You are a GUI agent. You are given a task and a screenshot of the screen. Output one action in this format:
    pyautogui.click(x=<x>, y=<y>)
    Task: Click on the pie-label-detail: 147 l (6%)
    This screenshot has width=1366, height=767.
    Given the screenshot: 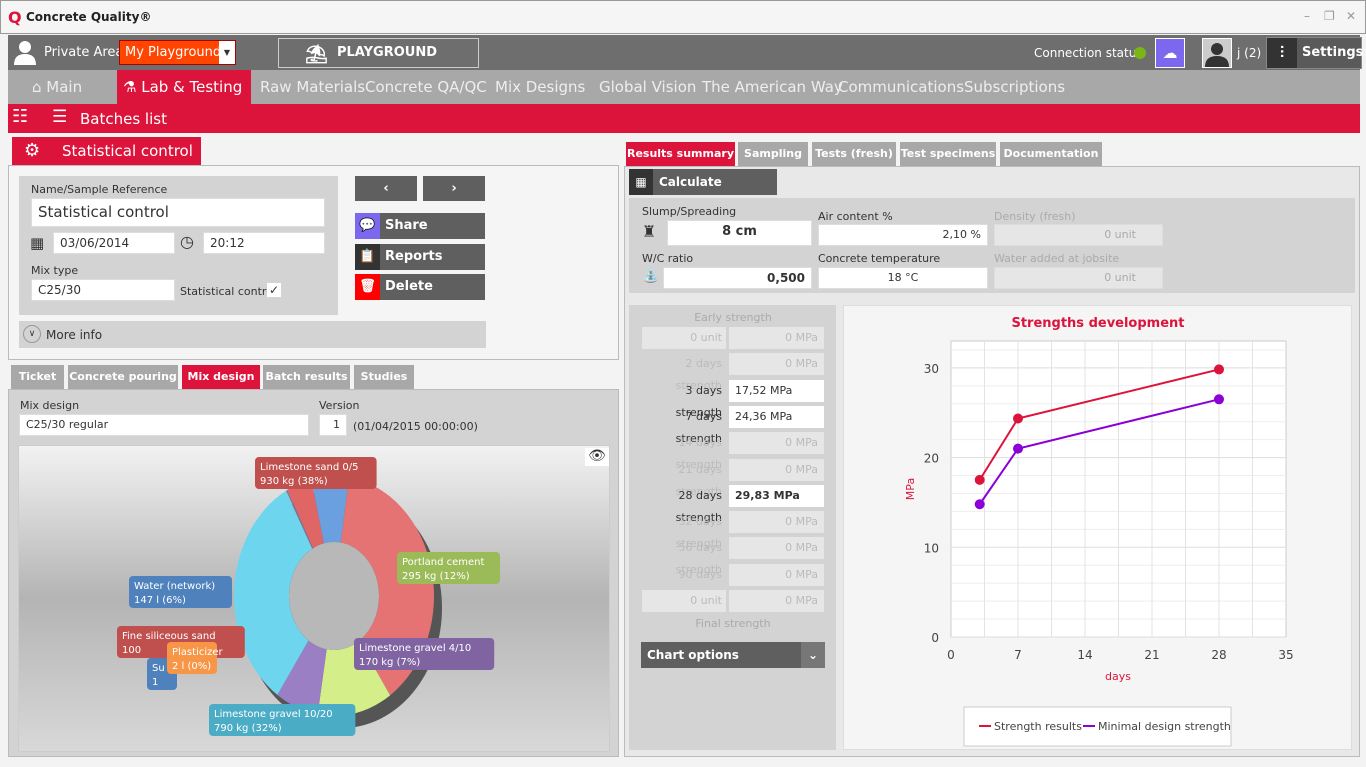 What is the action you would take?
    pyautogui.click(x=160, y=600)
    